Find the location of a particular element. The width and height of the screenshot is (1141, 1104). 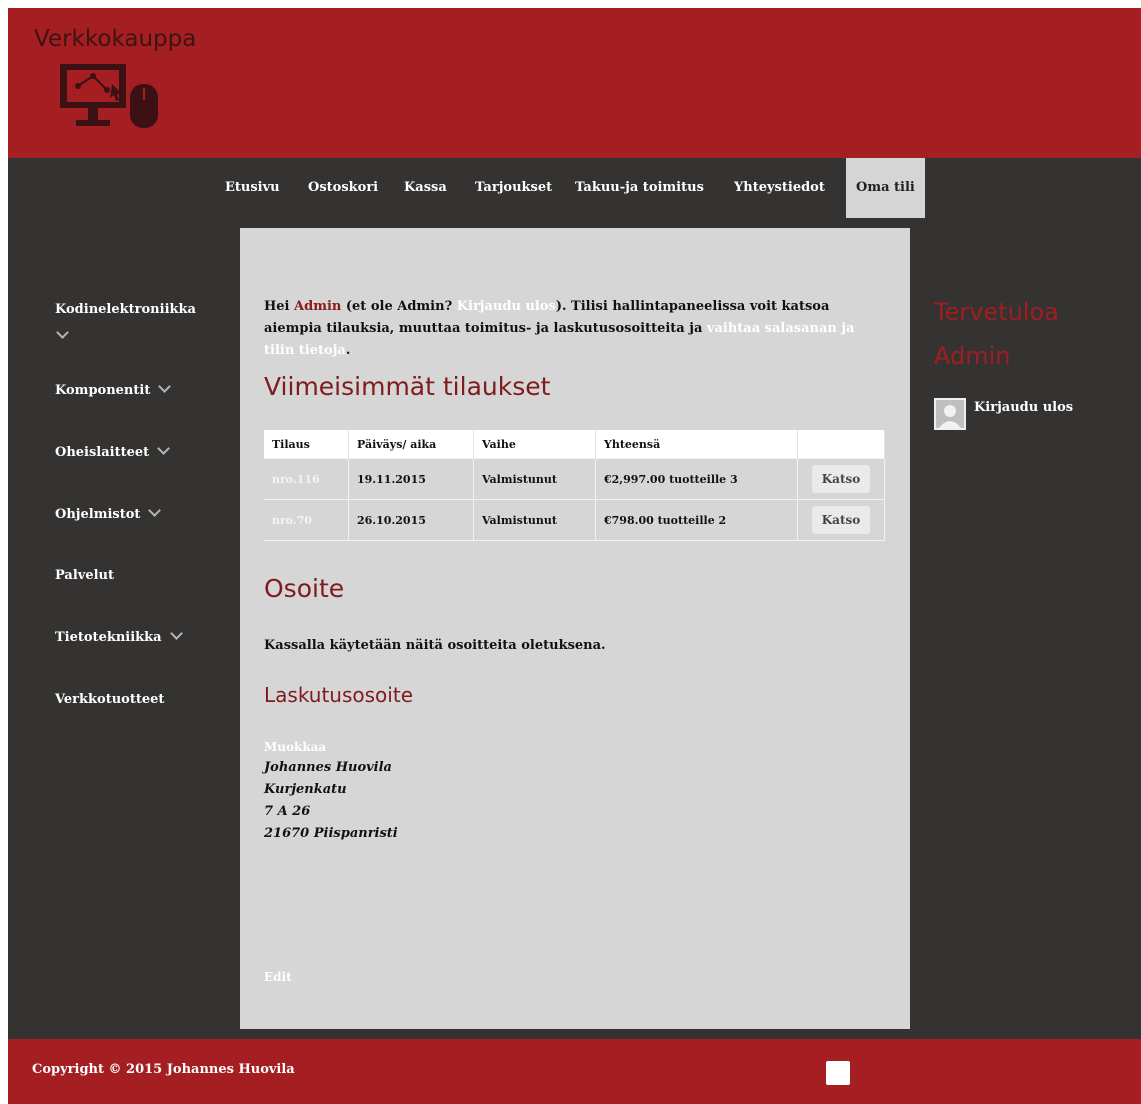

sidebar-item-palvelut: Palvelut is located at coordinates (84, 575).